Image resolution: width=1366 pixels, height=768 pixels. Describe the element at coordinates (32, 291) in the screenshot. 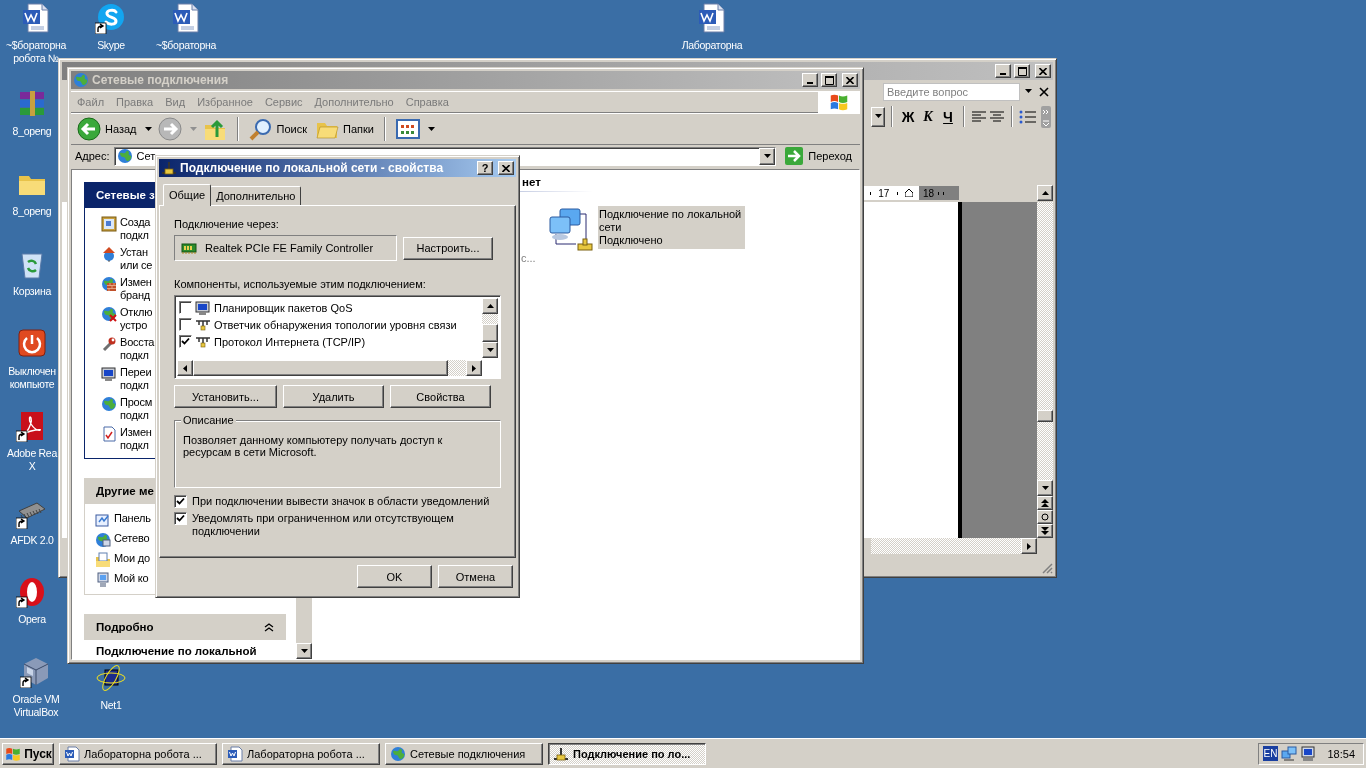

I see `icon-label: Корзина` at that location.